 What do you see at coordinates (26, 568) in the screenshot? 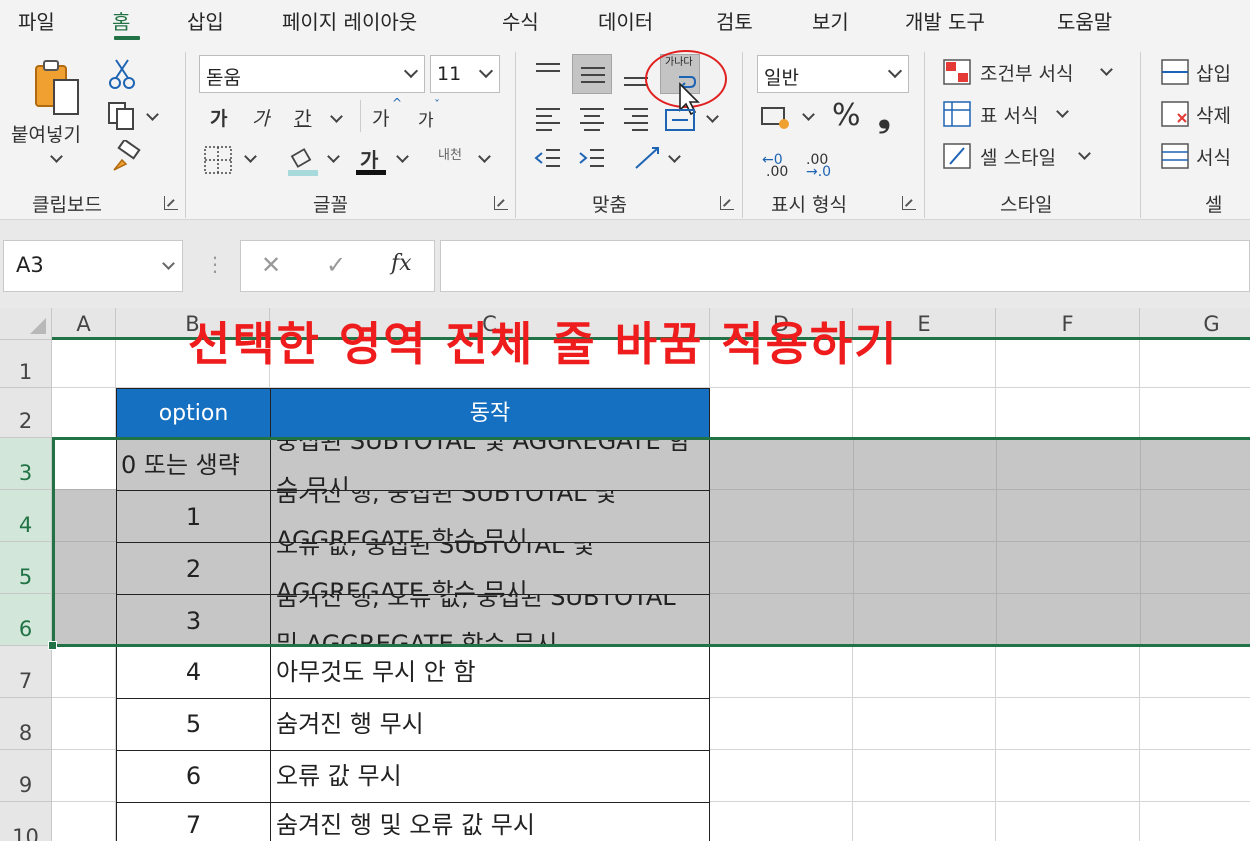
I see `row-header-5: 5` at bounding box center [26, 568].